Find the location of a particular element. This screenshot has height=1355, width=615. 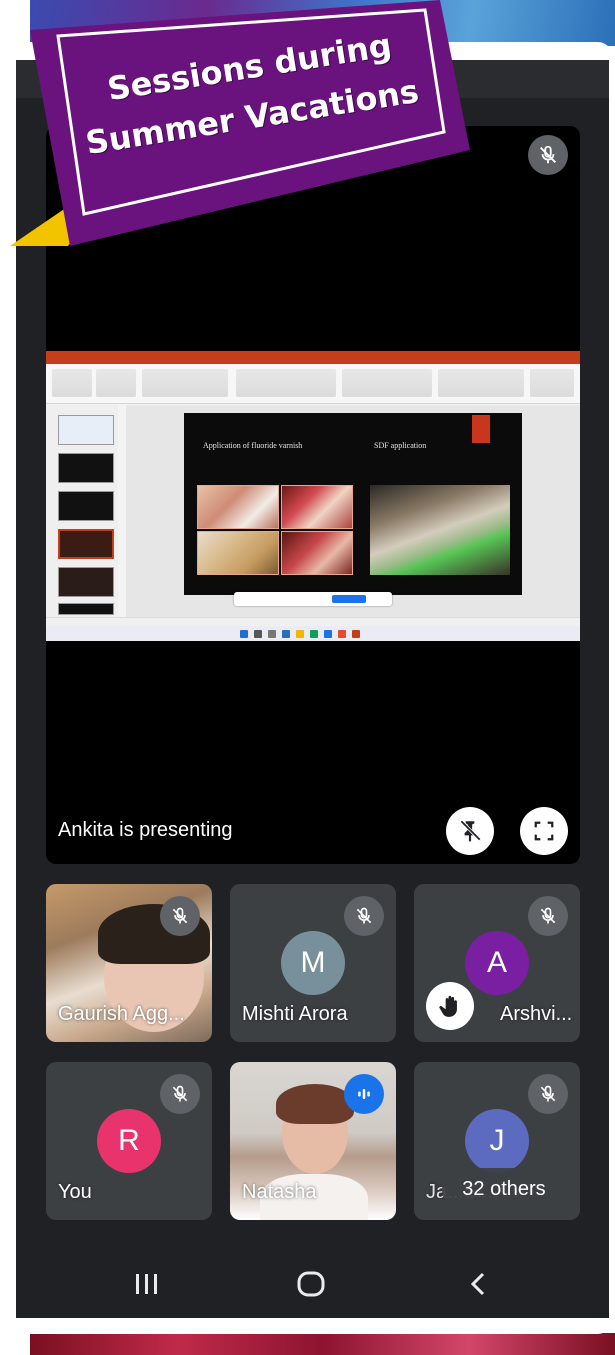

back-icon is located at coordinates (478, 1284).